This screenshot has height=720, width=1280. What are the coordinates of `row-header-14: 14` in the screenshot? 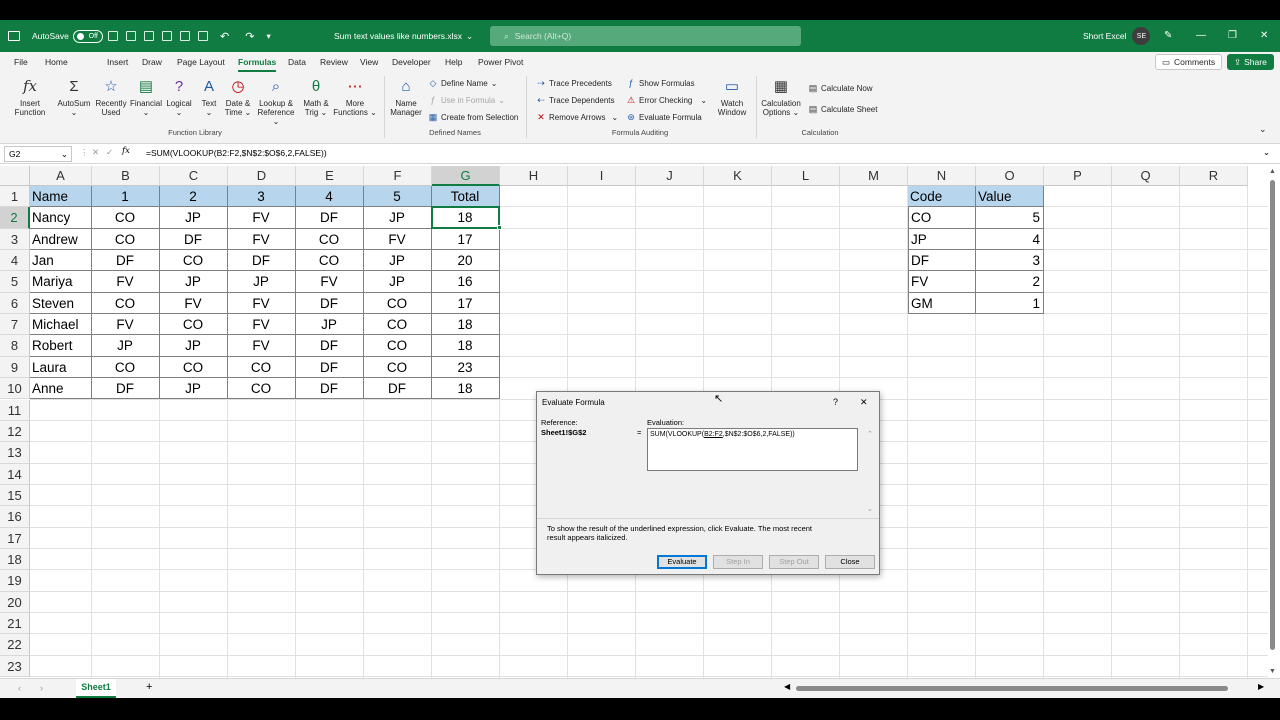 It's located at (15, 474).